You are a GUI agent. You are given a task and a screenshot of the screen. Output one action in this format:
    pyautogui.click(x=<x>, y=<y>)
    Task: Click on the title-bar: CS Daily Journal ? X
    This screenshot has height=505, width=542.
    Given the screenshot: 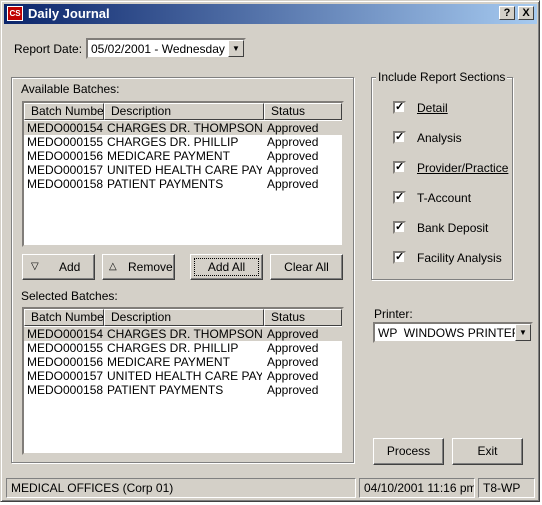 What is the action you would take?
    pyautogui.click(x=270, y=14)
    